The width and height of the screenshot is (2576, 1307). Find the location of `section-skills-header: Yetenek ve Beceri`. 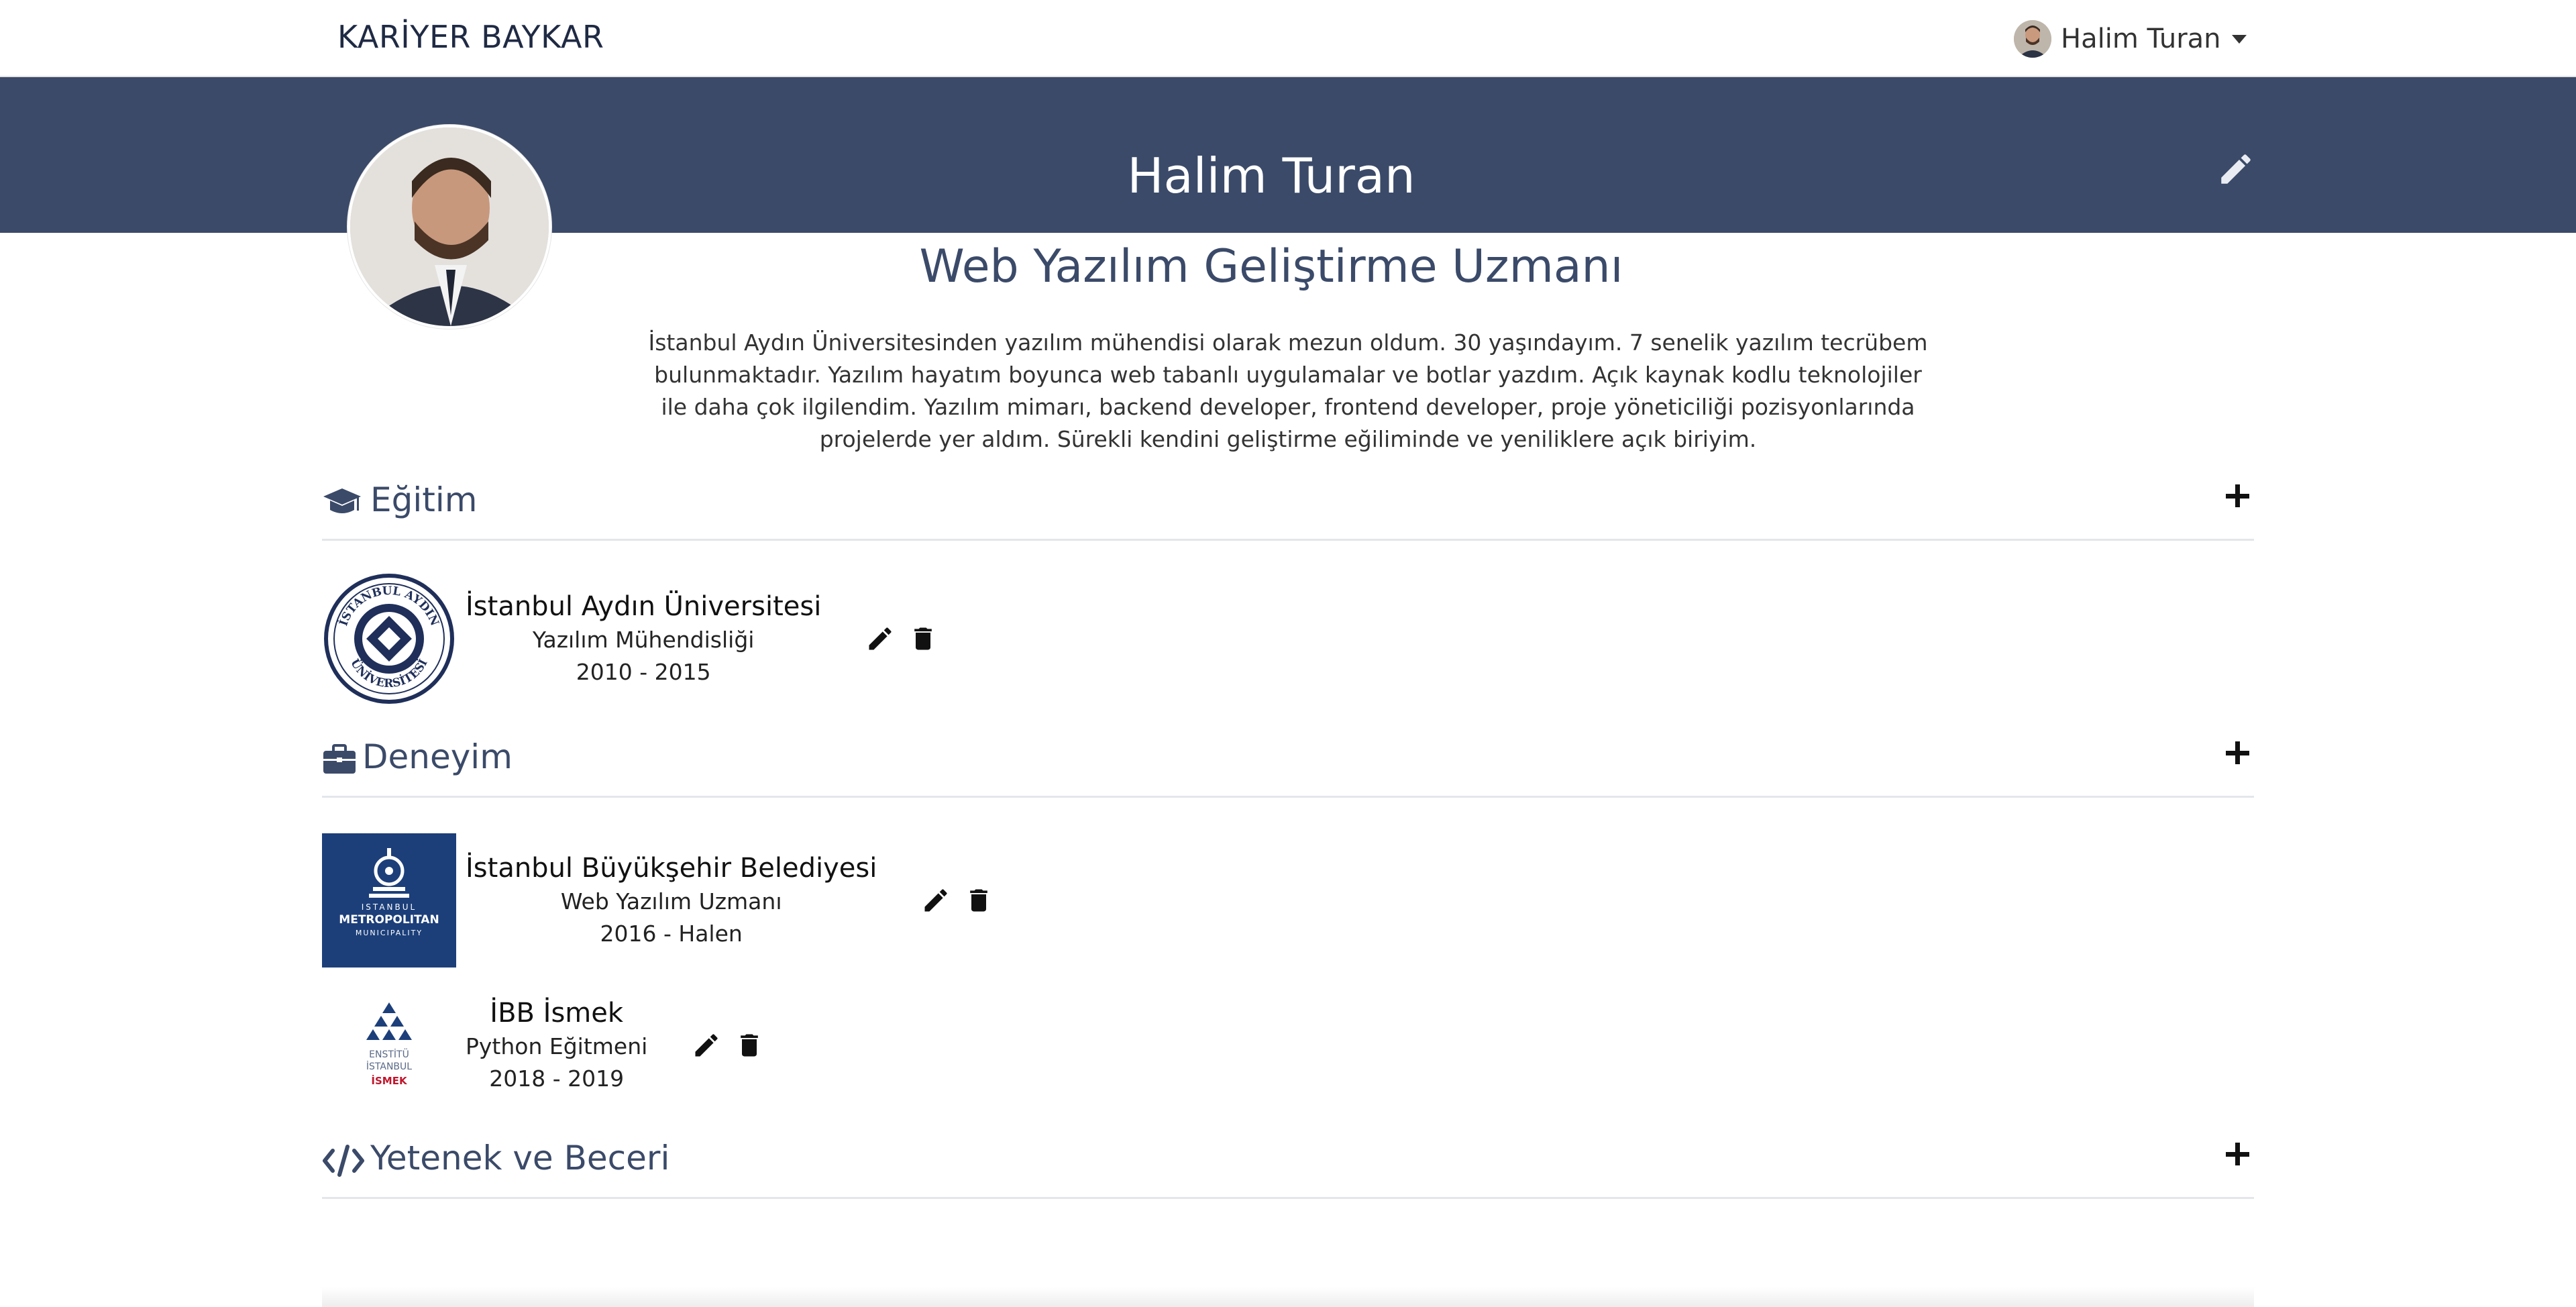

section-skills-header: Yetenek ve Beceri is located at coordinates (1288, 1169).